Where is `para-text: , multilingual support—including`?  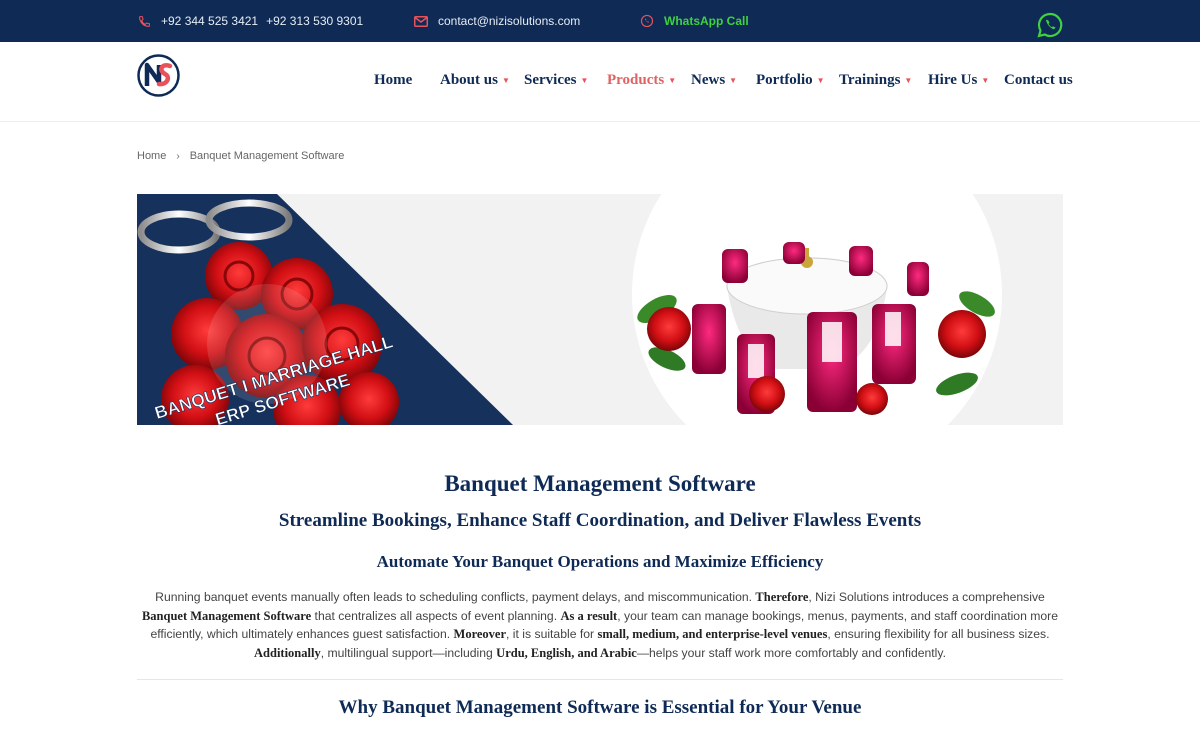
para-text: , multilingual support—including is located at coordinates (408, 652).